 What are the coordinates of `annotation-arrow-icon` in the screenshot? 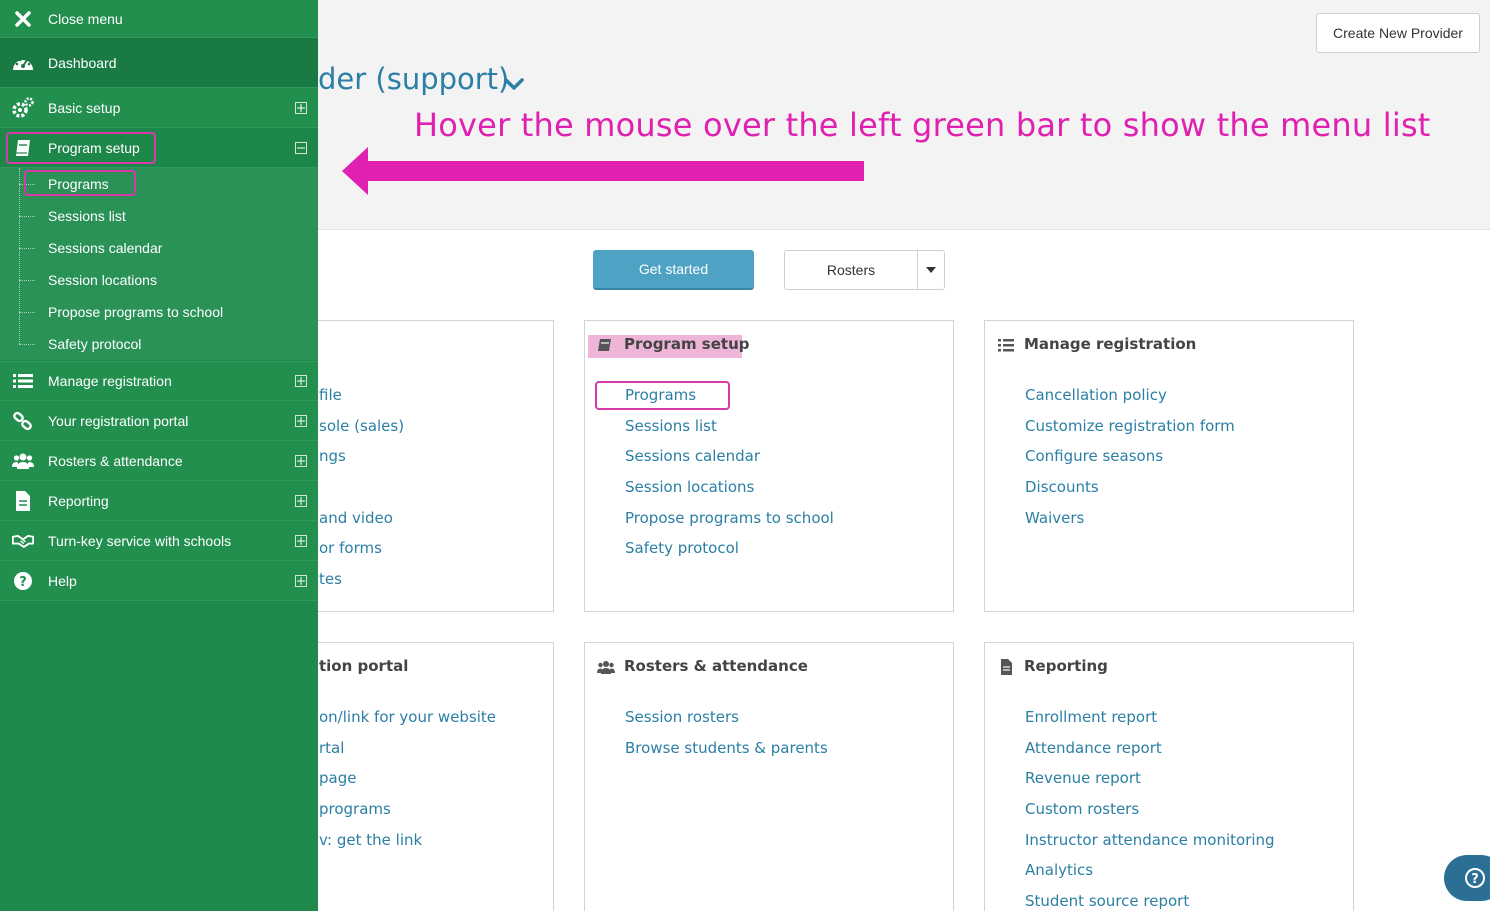 It's located at (603, 171).